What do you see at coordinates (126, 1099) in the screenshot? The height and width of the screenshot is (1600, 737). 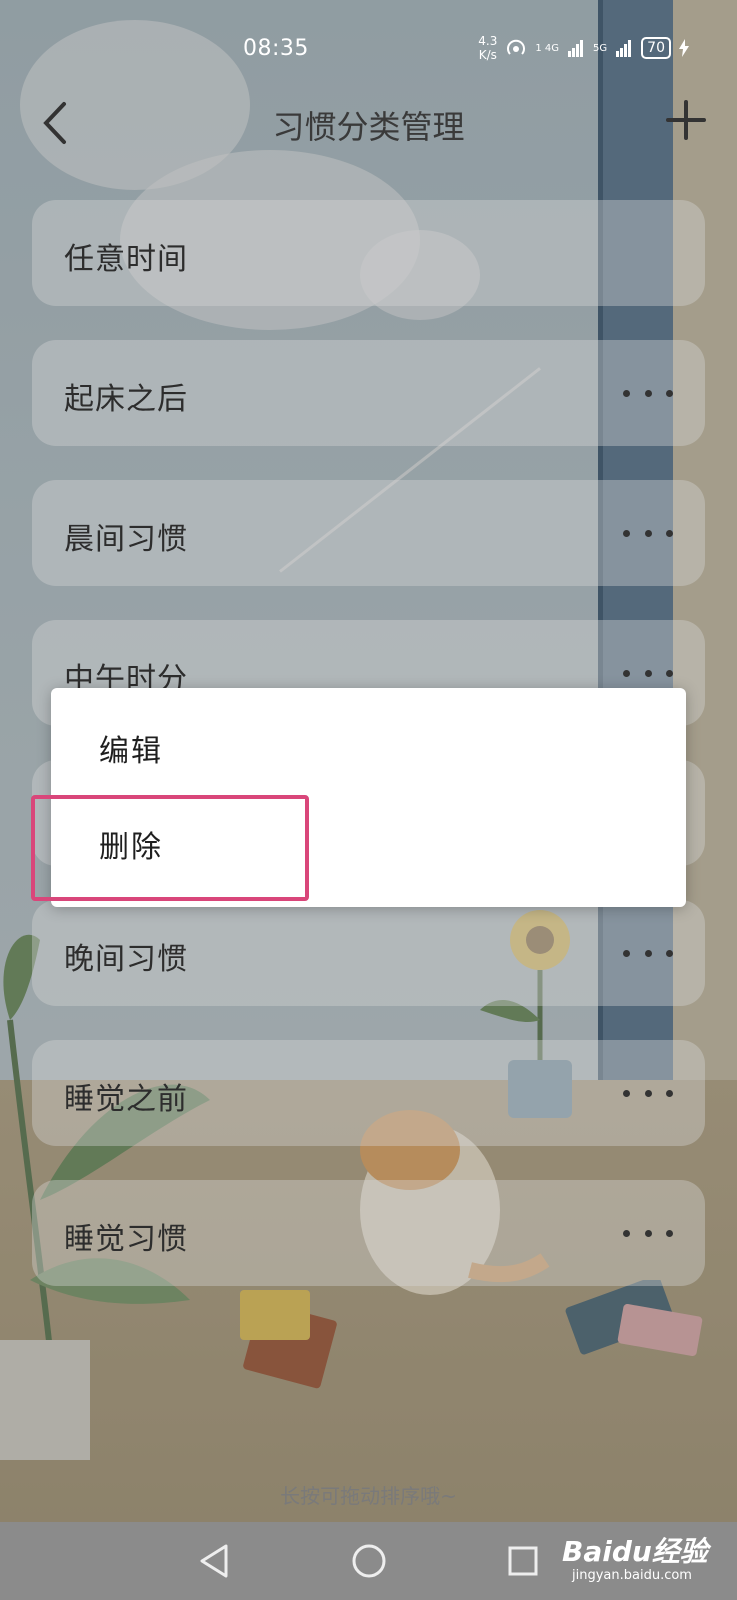 I see `category-label: 睡觉之前` at bounding box center [126, 1099].